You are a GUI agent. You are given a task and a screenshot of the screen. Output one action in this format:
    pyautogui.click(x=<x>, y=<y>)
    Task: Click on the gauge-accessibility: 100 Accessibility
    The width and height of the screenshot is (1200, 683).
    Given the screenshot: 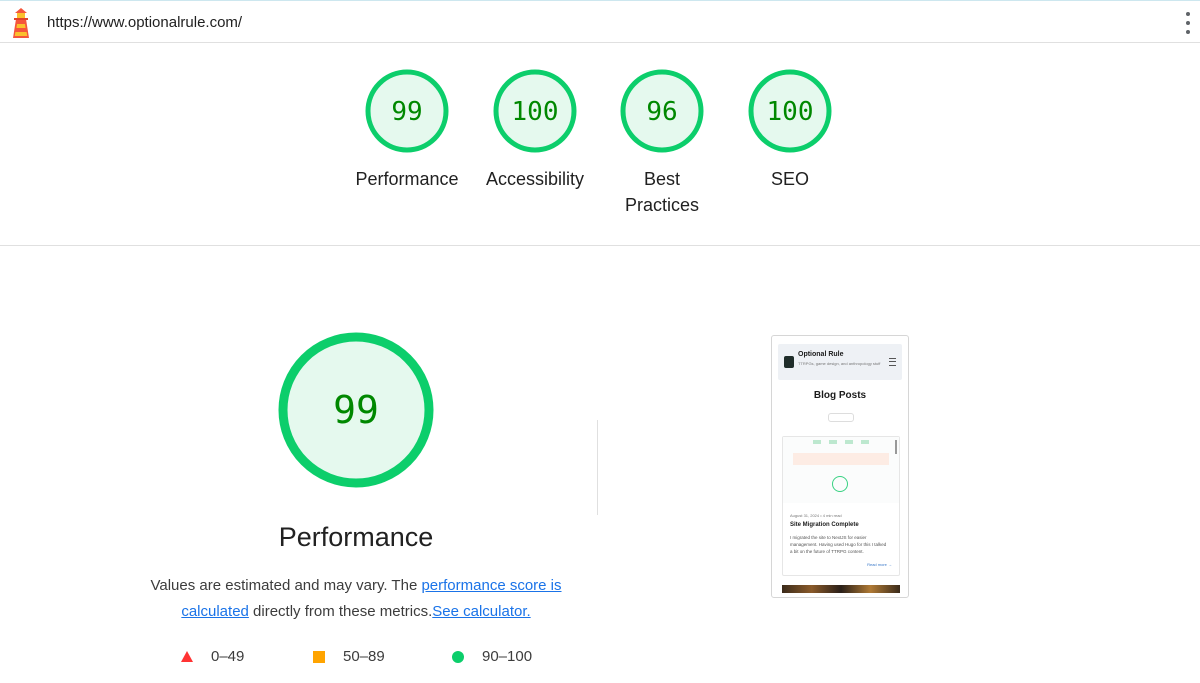 What is the action you would take?
    pyautogui.click(x=535, y=130)
    